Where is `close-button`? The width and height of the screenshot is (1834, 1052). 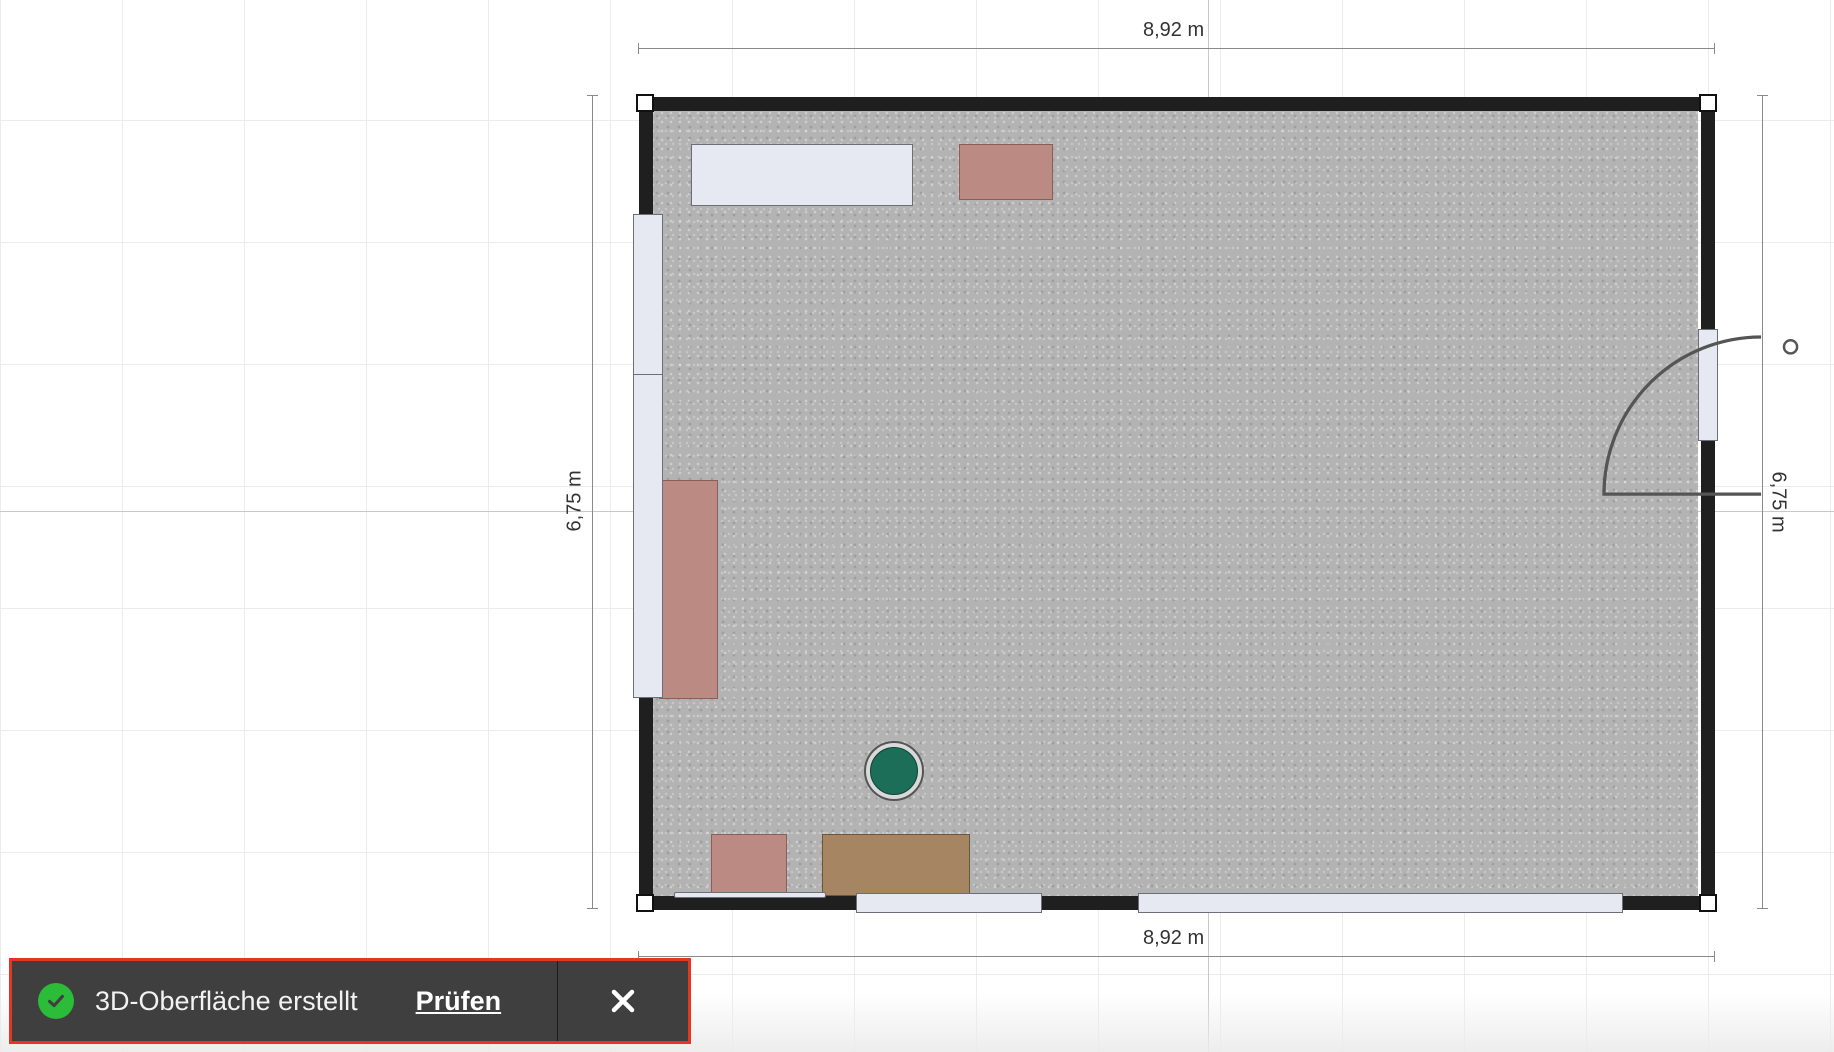 close-button is located at coordinates (623, 1001).